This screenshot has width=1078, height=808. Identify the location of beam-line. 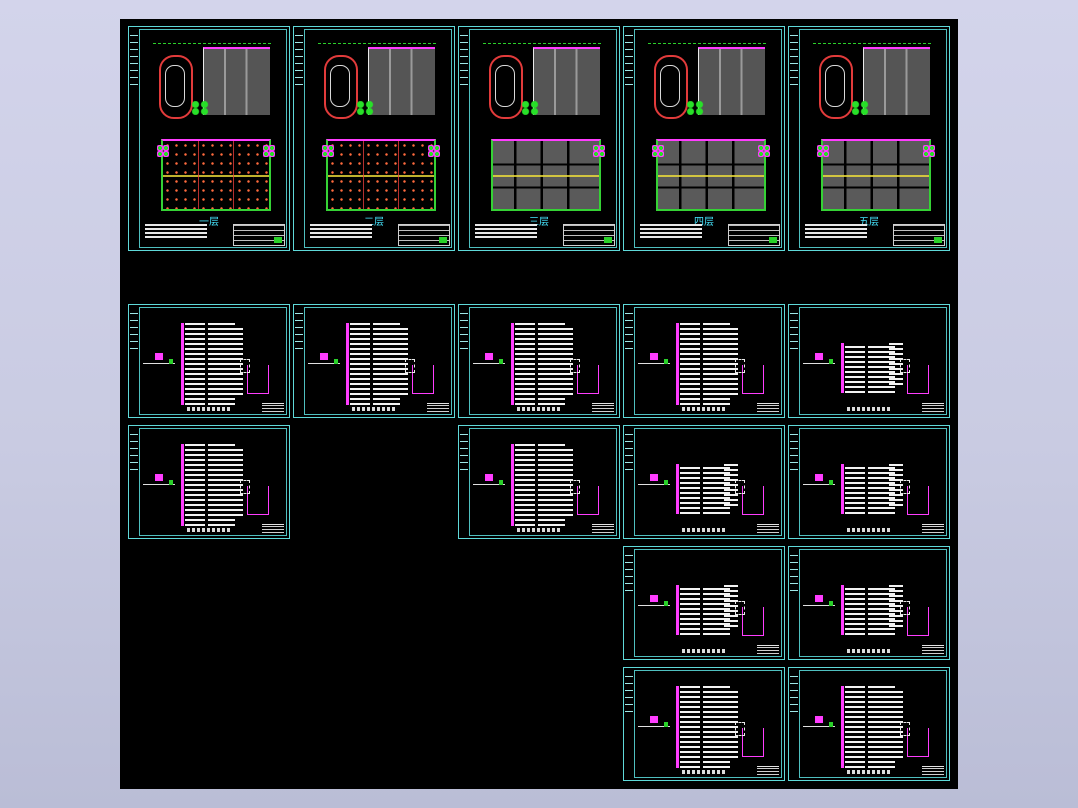
(711, 176).